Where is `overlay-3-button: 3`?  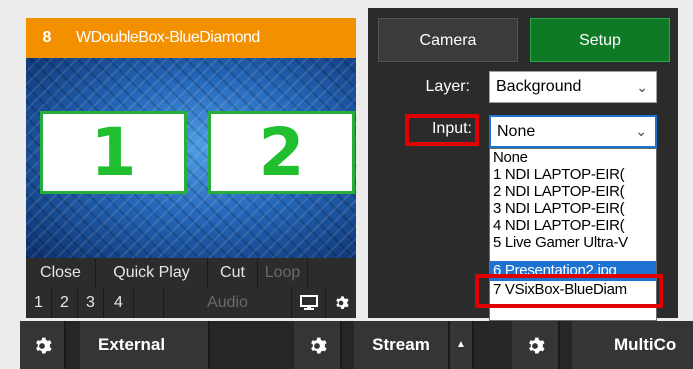 overlay-3-button: 3 is located at coordinates (91, 303).